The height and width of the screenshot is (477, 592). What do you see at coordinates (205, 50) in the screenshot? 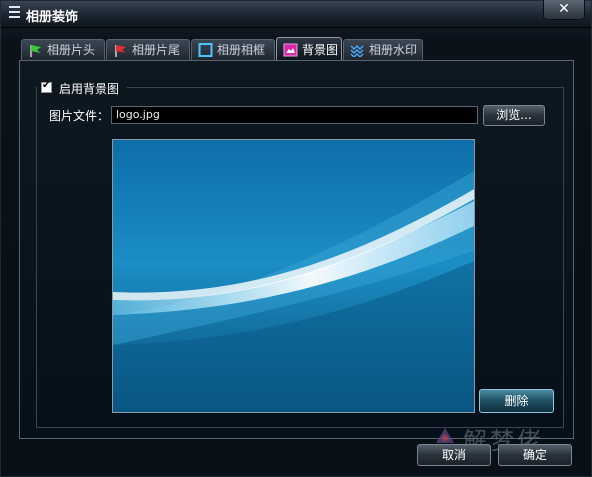
I see `frame-icon` at bounding box center [205, 50].